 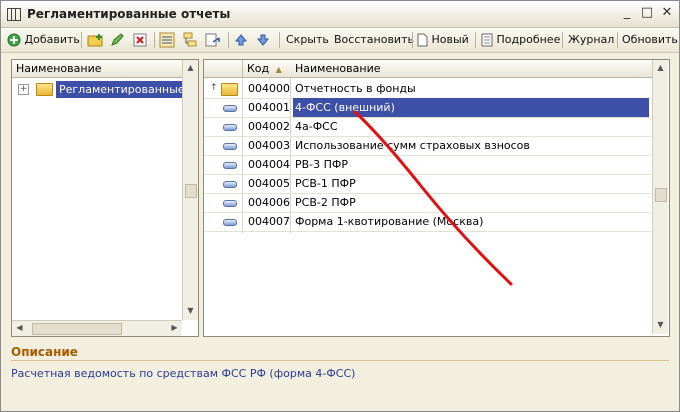 I want to click on restore-button: Восстановить, so click(x=374, y=40).